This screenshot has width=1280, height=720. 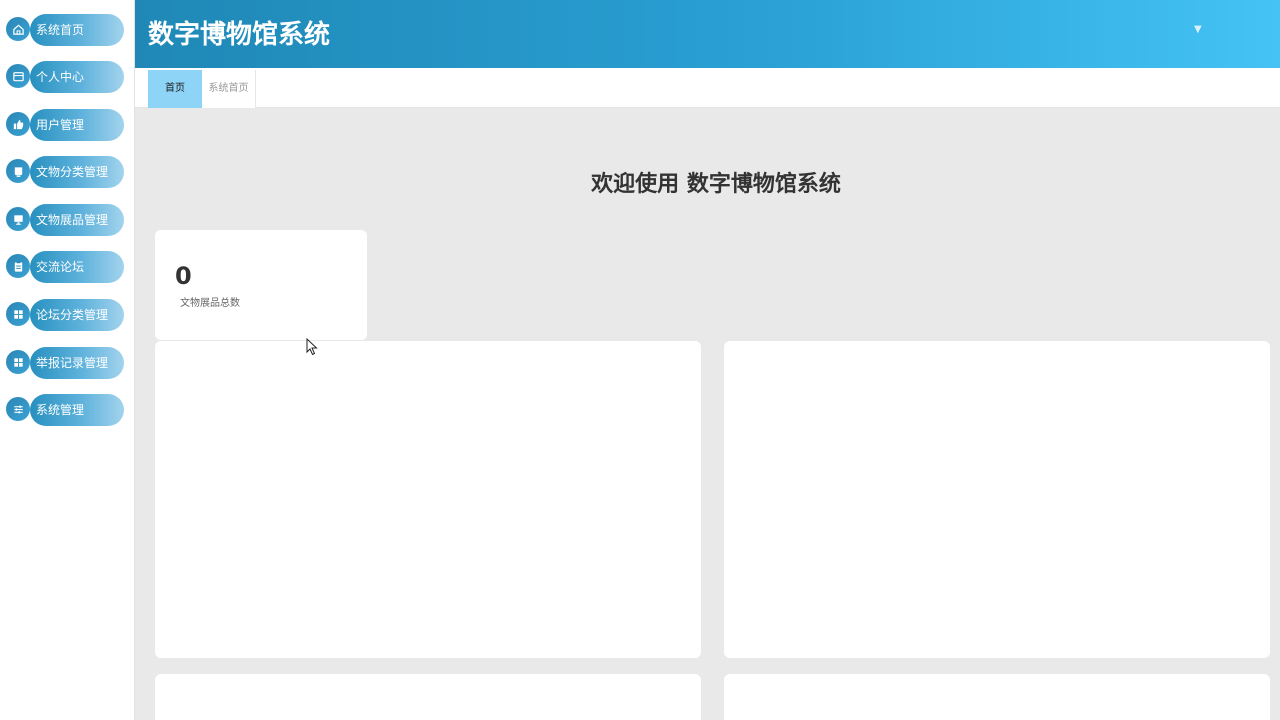 I want to click on sidebar-item-label: 用户管理, so click(x=77, y=125).